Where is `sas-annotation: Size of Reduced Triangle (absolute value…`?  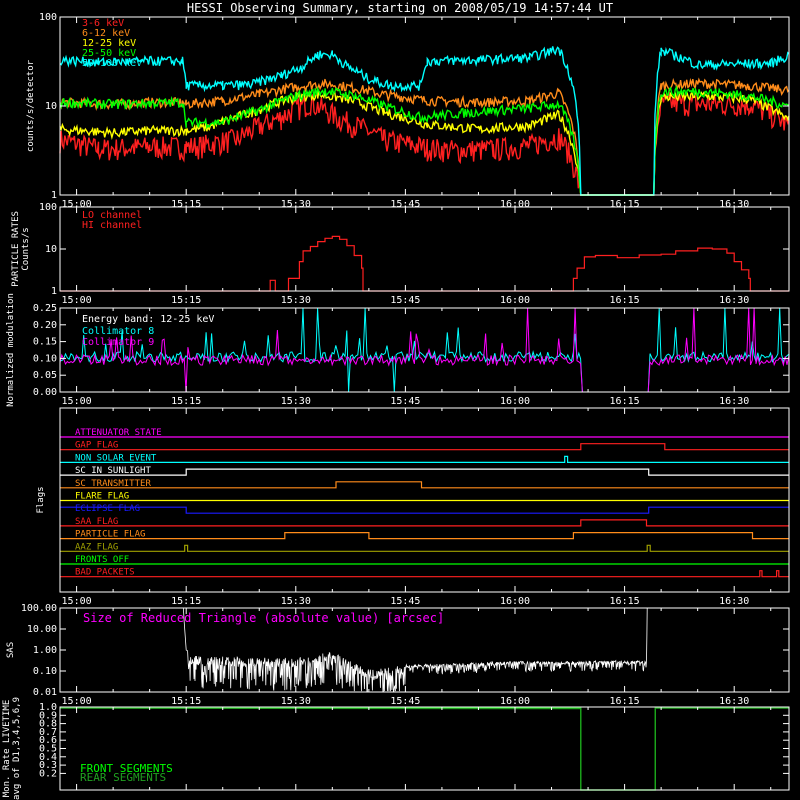
sas-annotation: Size of Reduced Triangle (absolute value… is located at coordinates (263, 618).